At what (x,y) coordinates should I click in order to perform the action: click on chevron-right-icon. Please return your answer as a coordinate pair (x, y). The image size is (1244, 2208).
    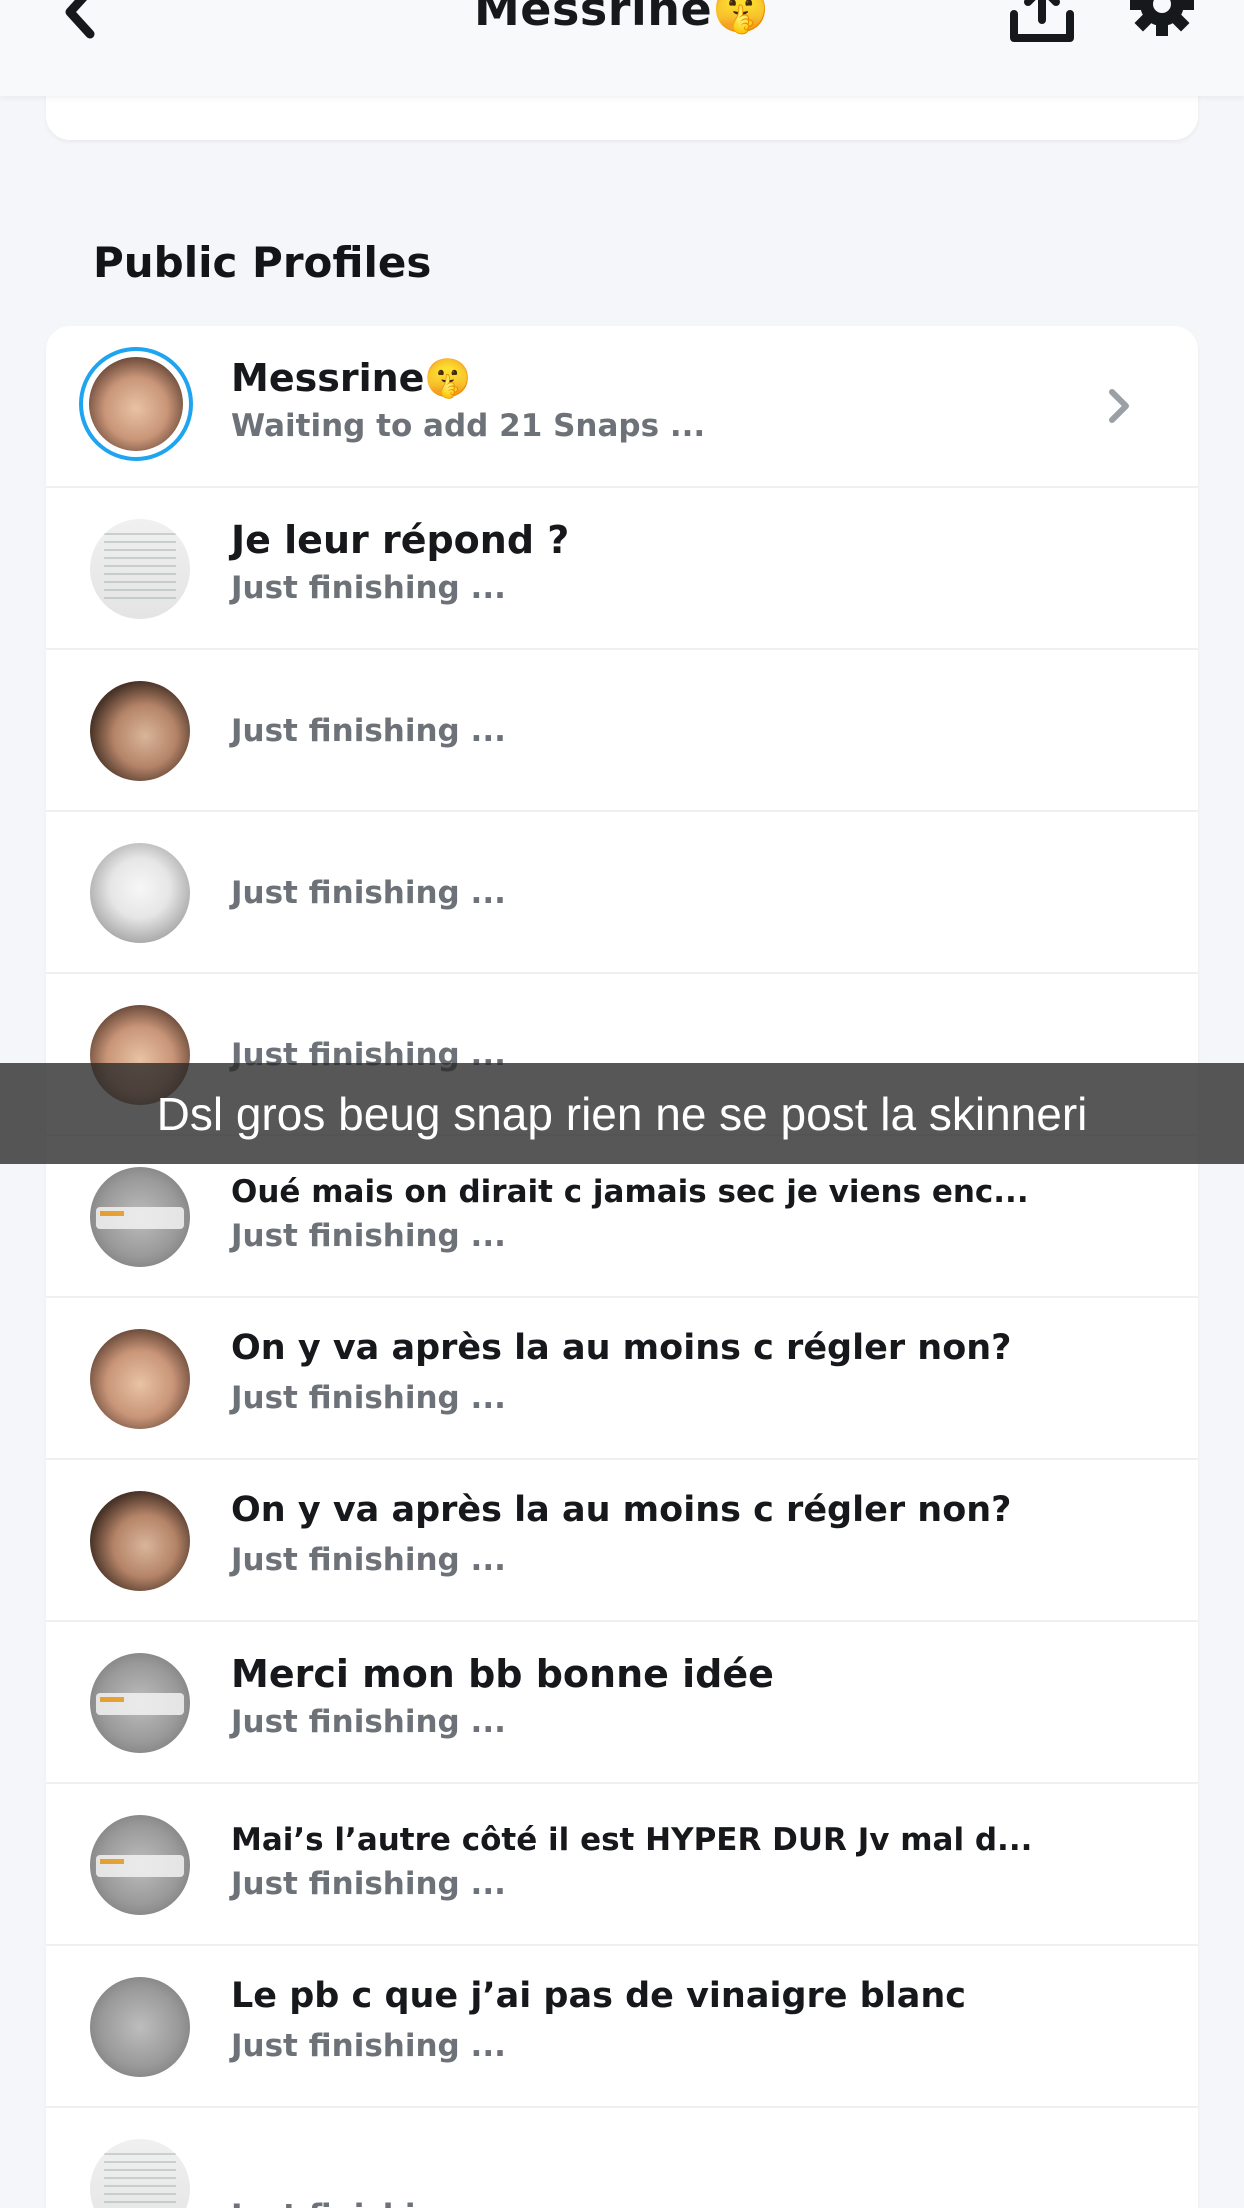
    Looking at the image, I should click on (1119, 406).